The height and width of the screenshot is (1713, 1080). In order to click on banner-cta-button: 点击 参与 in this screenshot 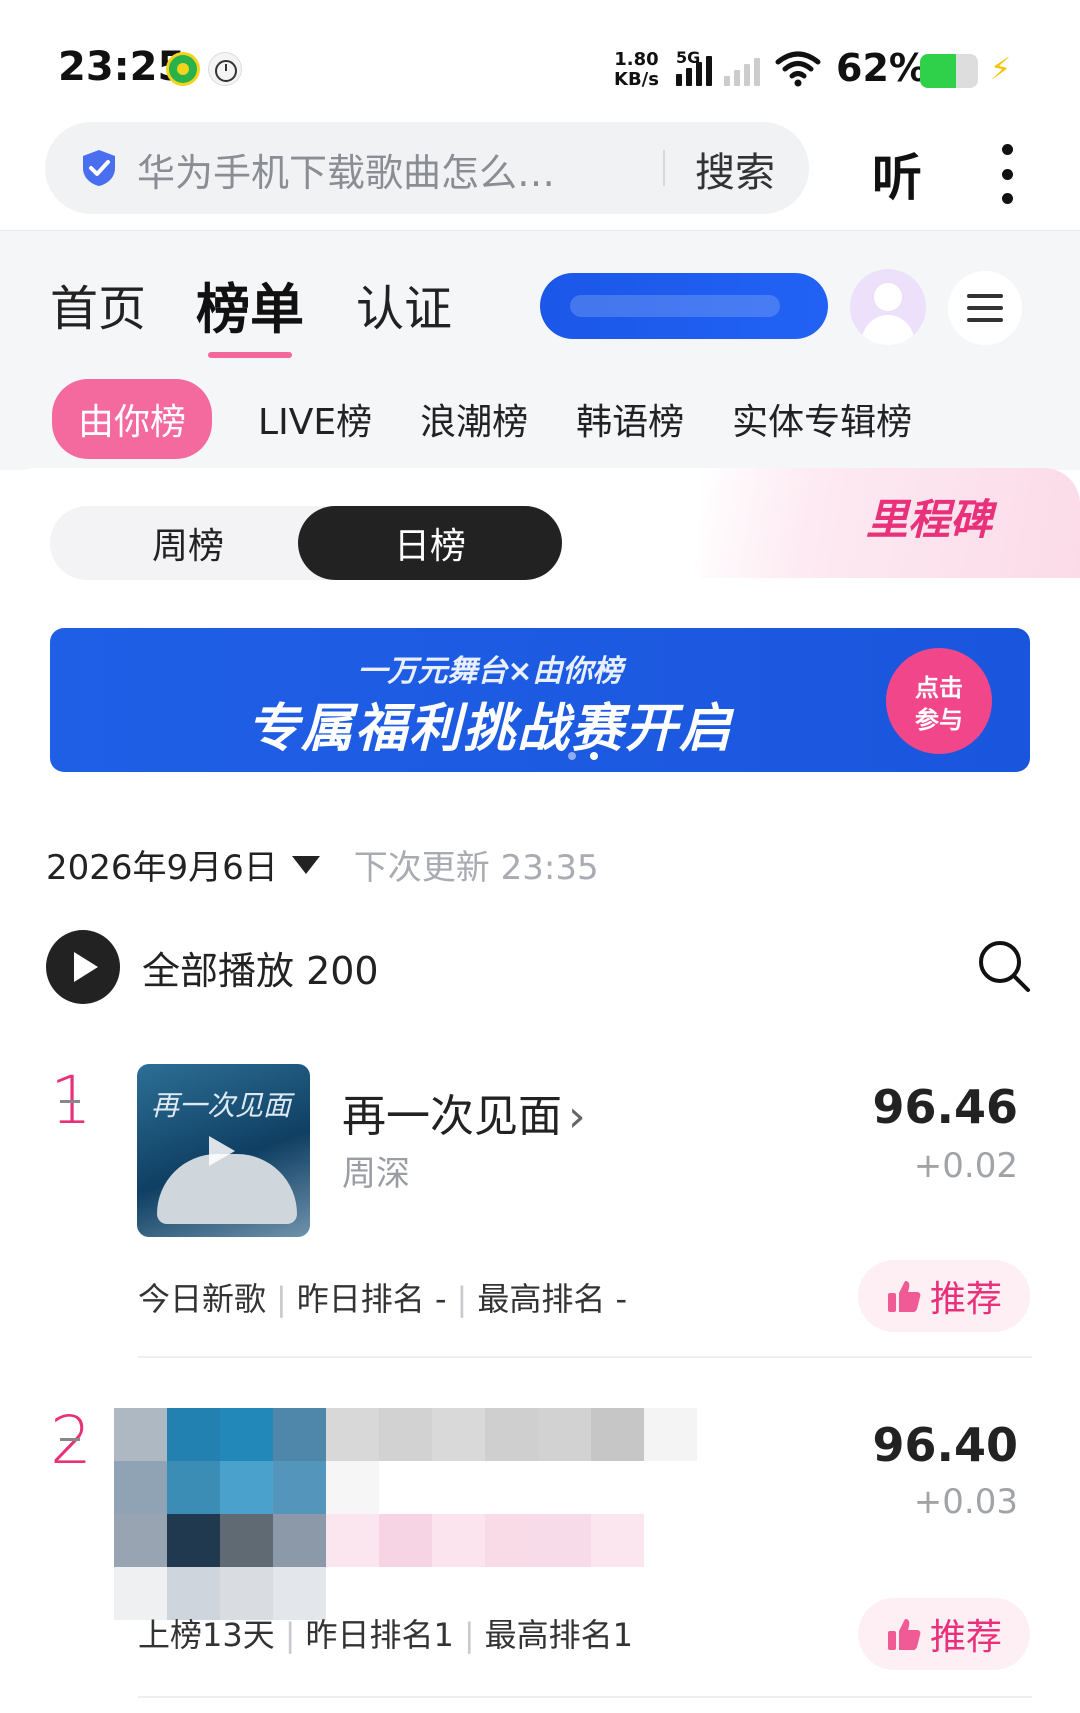, I will do `click(939, 701)`.